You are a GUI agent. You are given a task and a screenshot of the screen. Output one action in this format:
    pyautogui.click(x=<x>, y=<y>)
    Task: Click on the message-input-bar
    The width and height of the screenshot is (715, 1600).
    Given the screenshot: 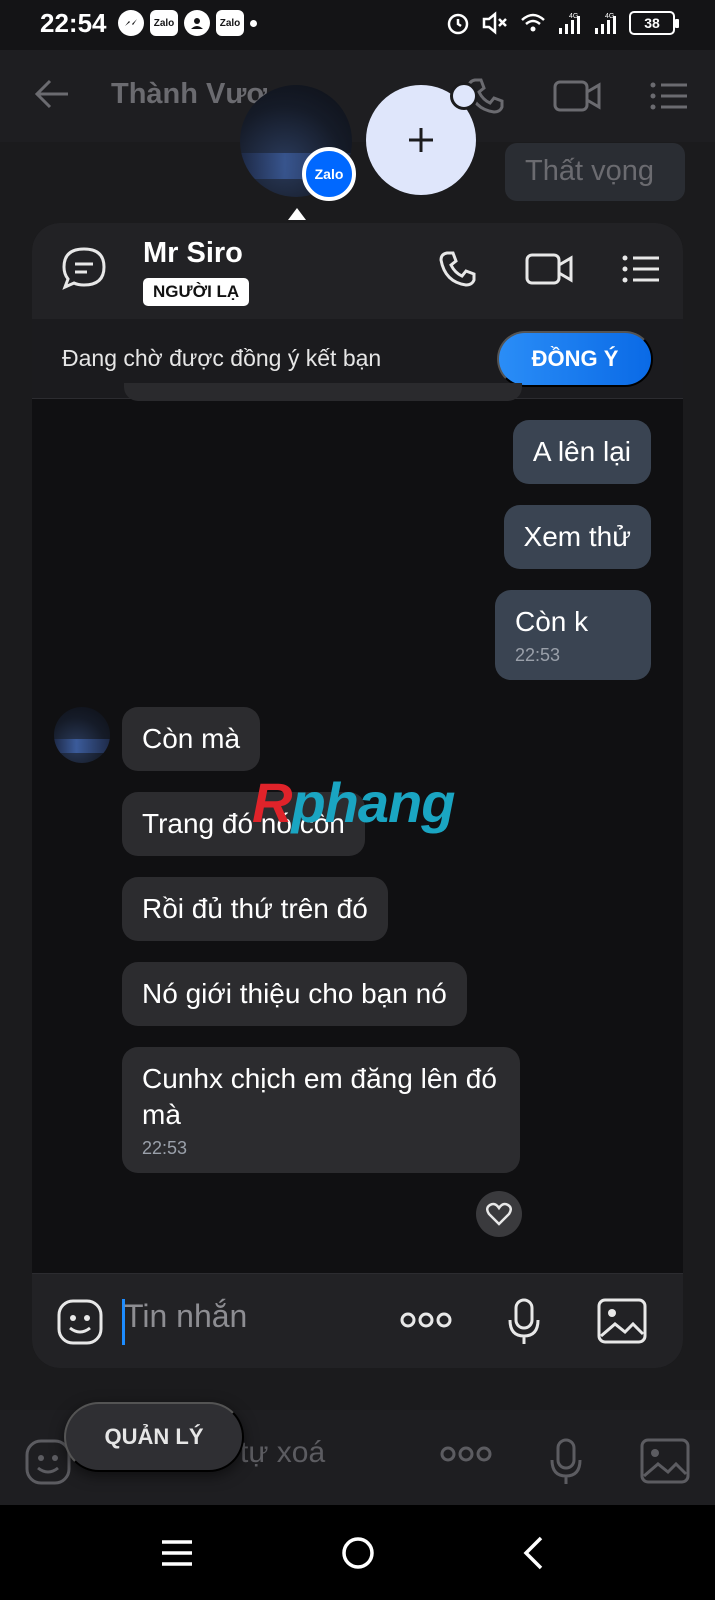 What is the action you would take?
    pyautogui.click(x=357, y=1320)
    